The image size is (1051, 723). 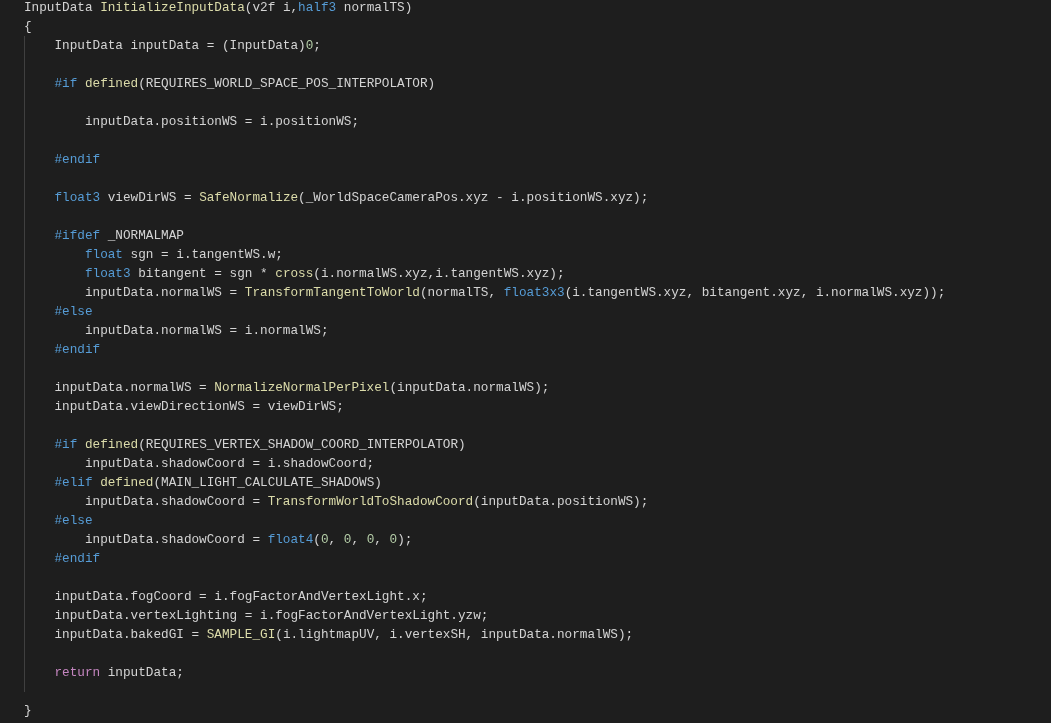 What do you see at coordinates (244, 84) in the screenshot?
I see `code-line: #if defined(REQUIRES_WORLD_SPACE_POS_INTERPOLATOR)` at bounding box center [244, 84].